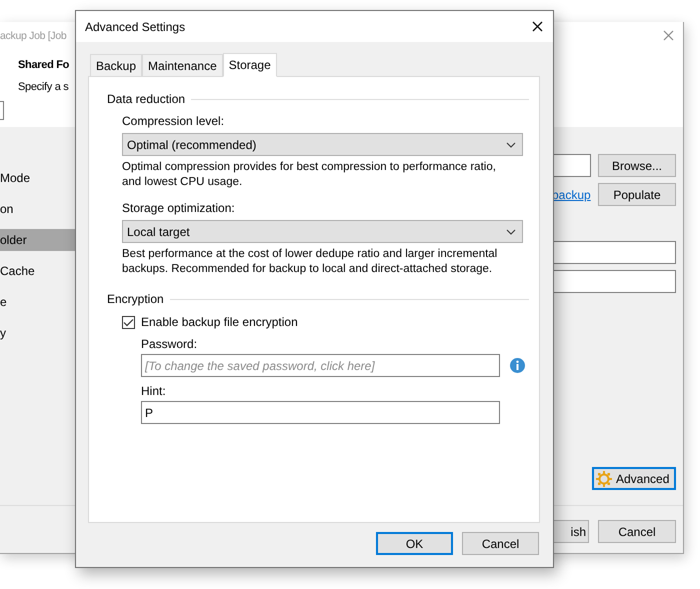 The height and width of the screenshot is (589, 700). I want to click on checkmark-icon, so click(128, 322).